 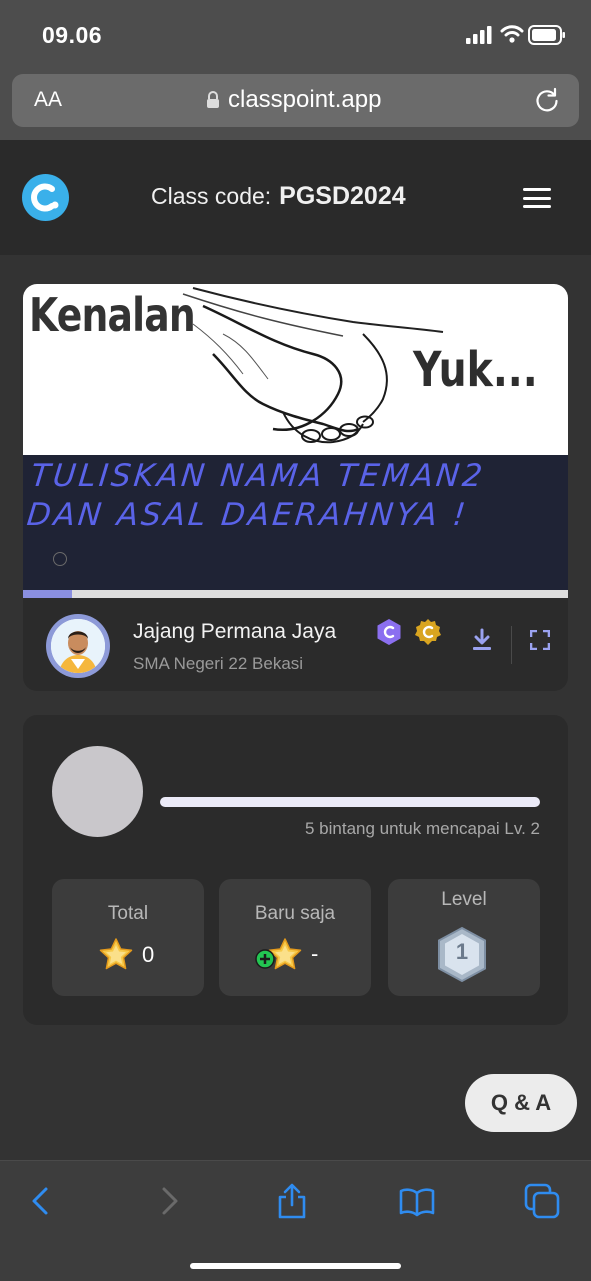 What do you see at coordinates (48, 594) in the screenshot?
I see `slide-progress-fill` at bounding box center [48, 594].